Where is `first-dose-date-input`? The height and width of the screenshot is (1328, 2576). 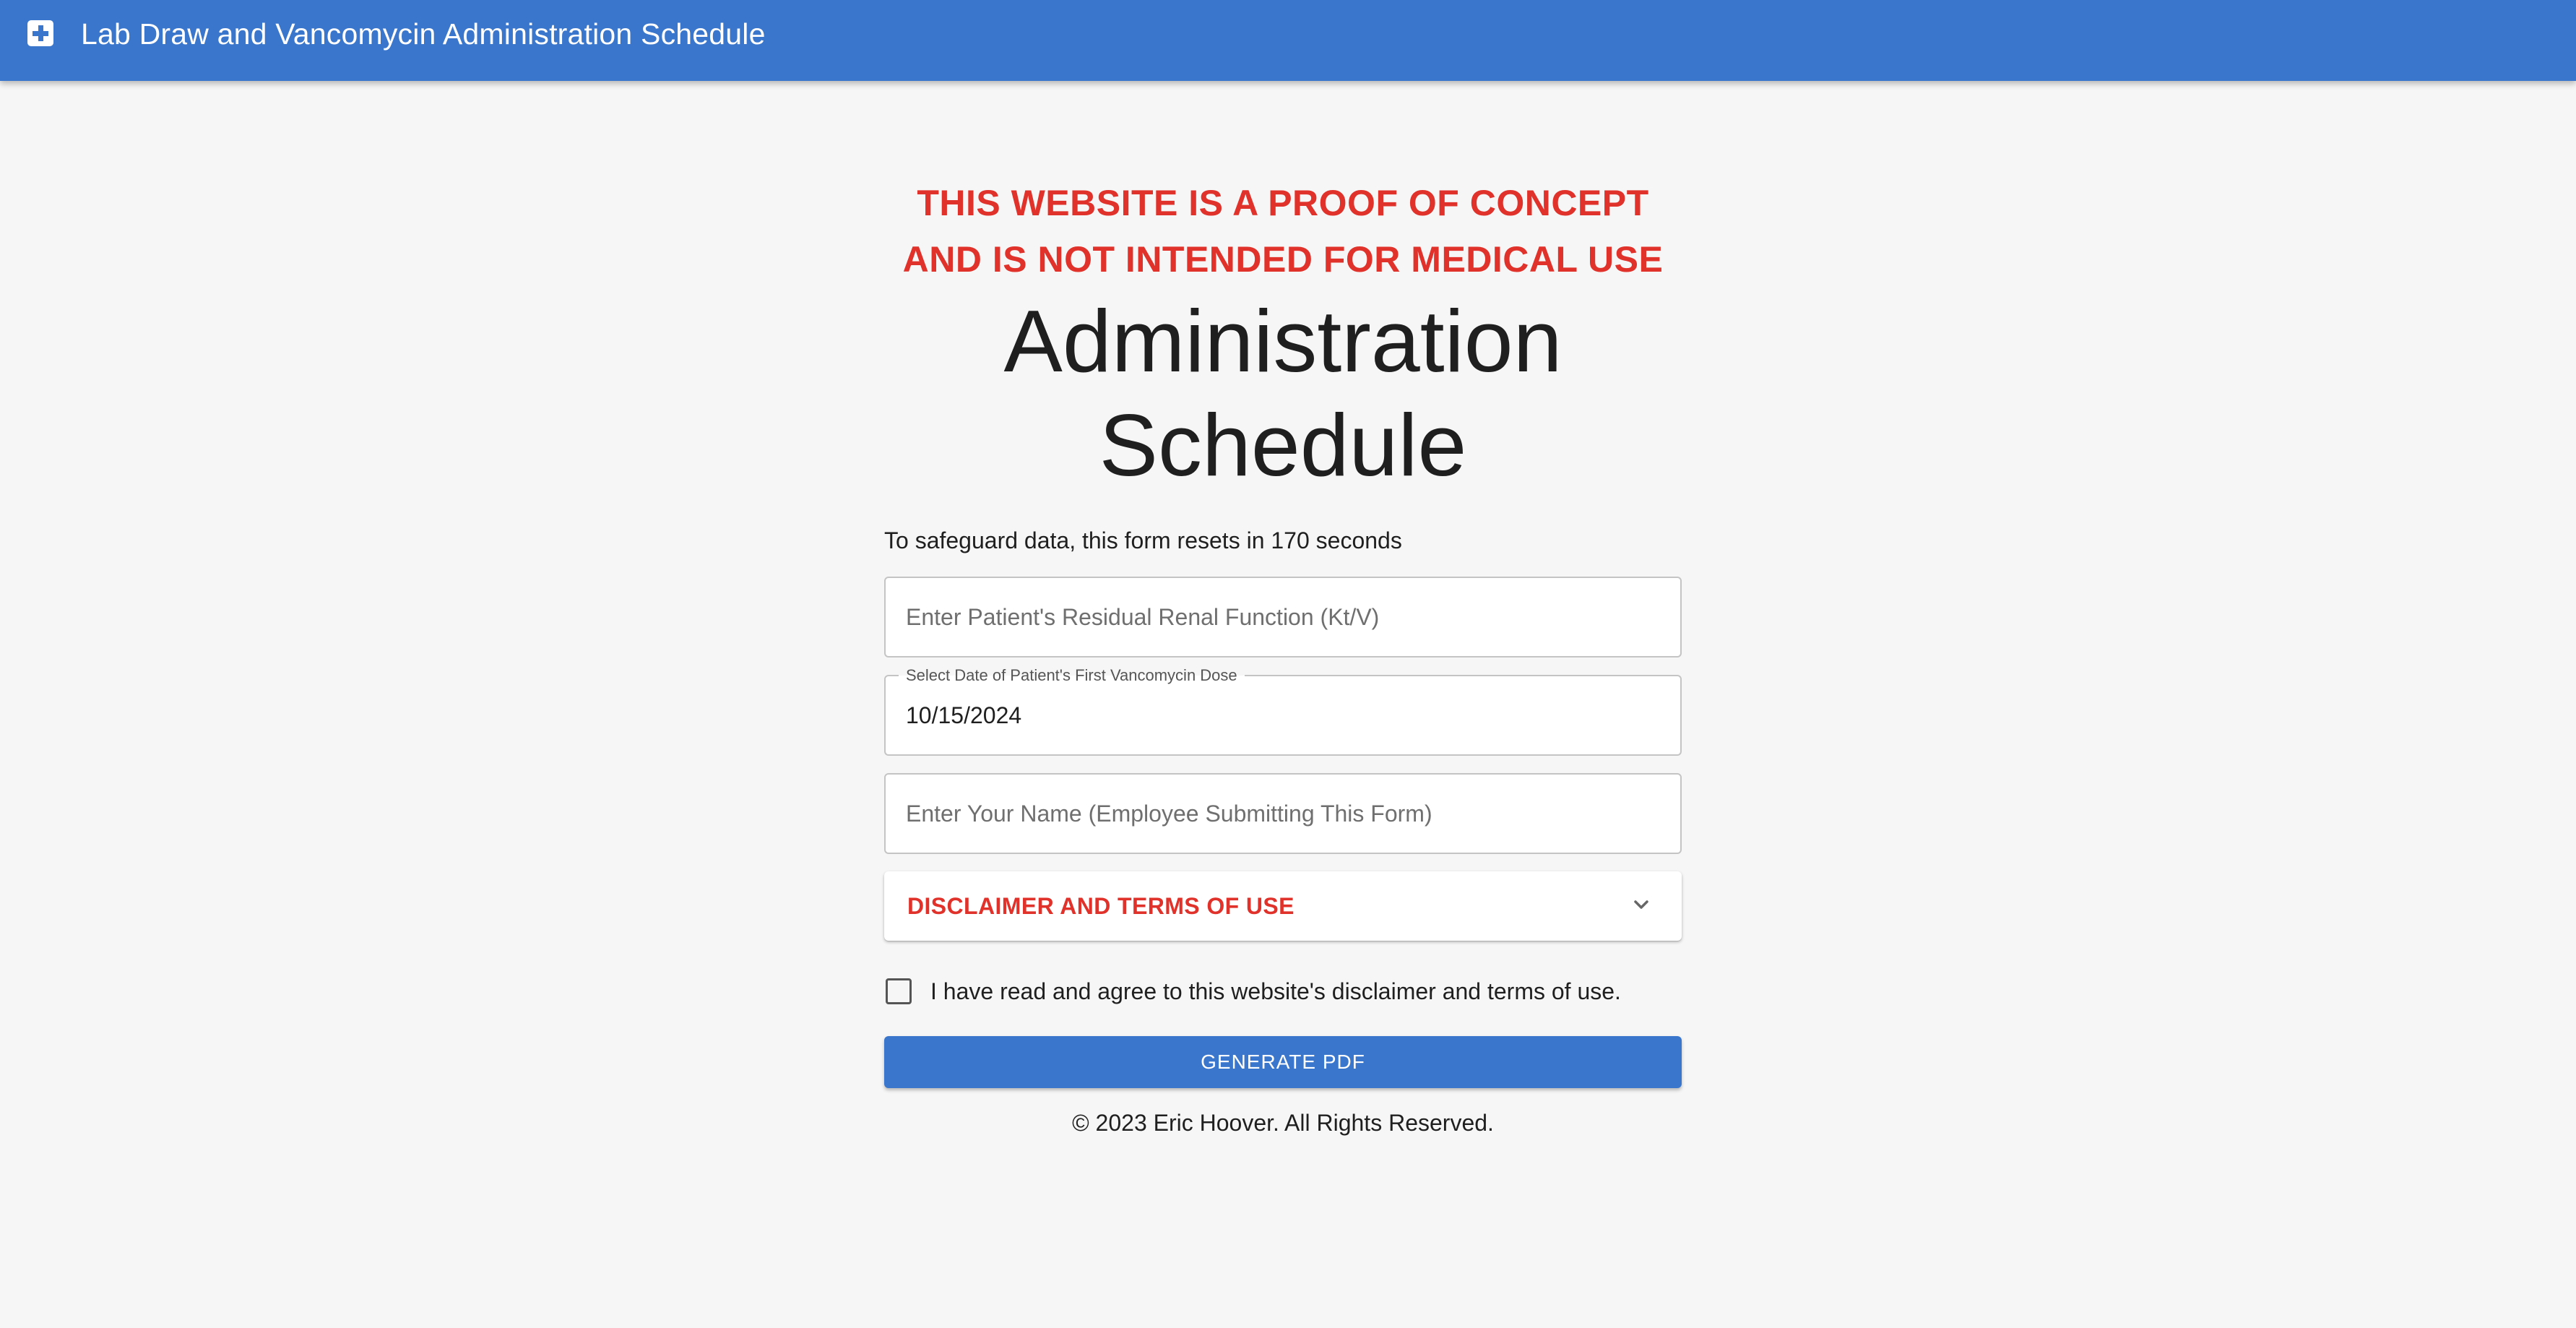
first-dose-date-input is located at coordinates (1280, 715).